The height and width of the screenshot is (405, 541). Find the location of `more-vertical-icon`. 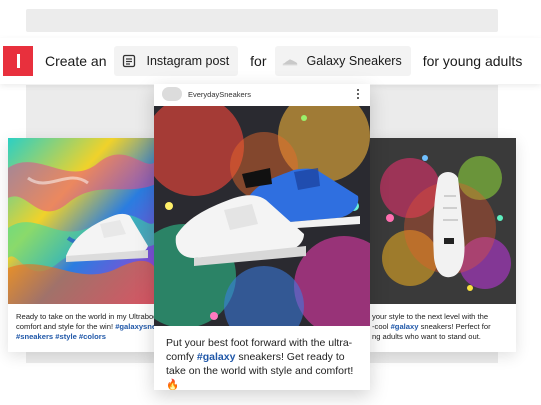

more-vertical-icon is located at coordinates (358, 94).